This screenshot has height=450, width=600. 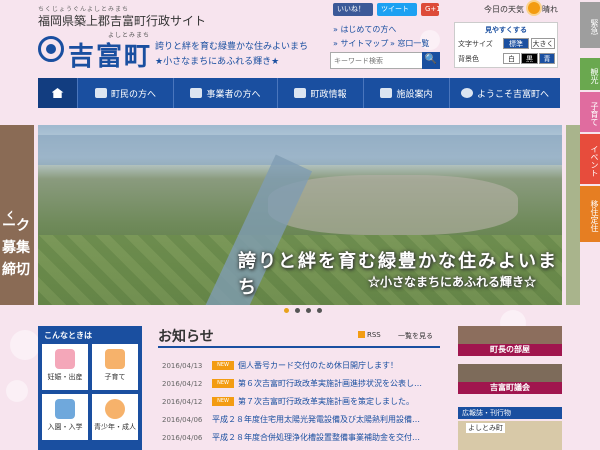 I want to click on news-link: 個人番号カード交付のため休日開庁します！, so click(x=338, y=365).